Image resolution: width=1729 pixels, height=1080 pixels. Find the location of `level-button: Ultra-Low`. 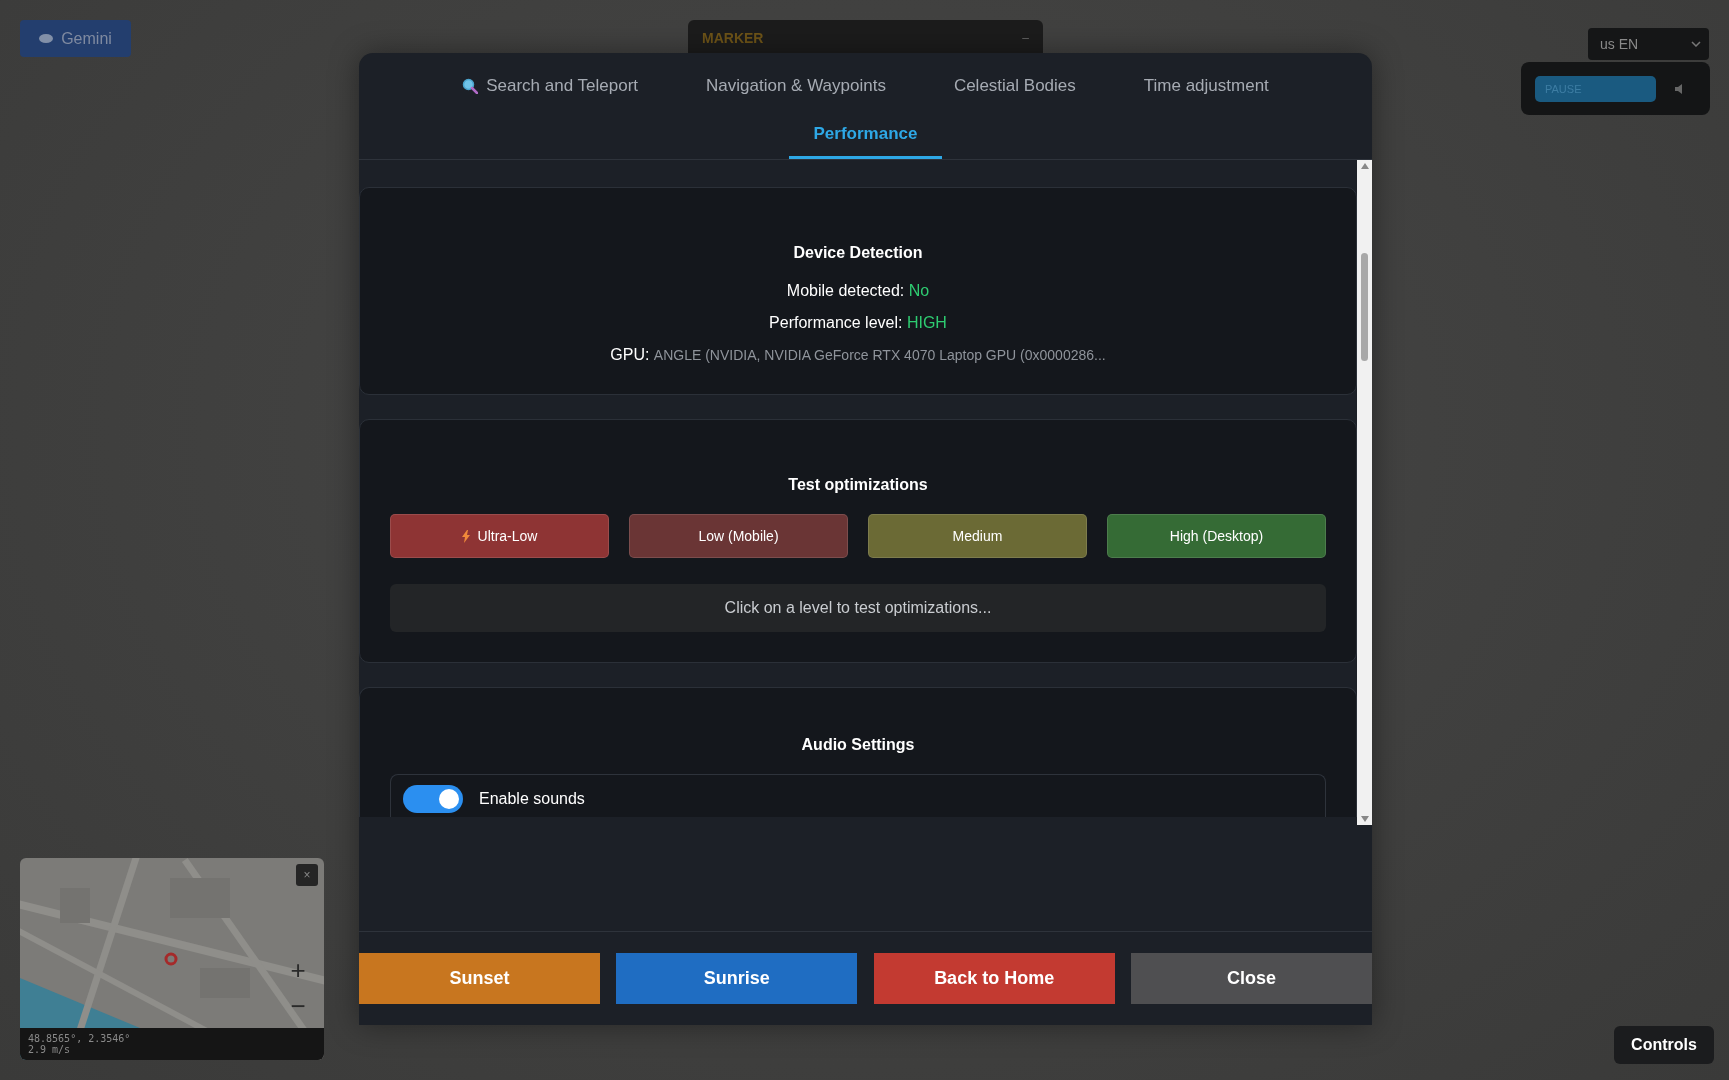

level-button: Ultra-Low is located at coordinates (499, 536).